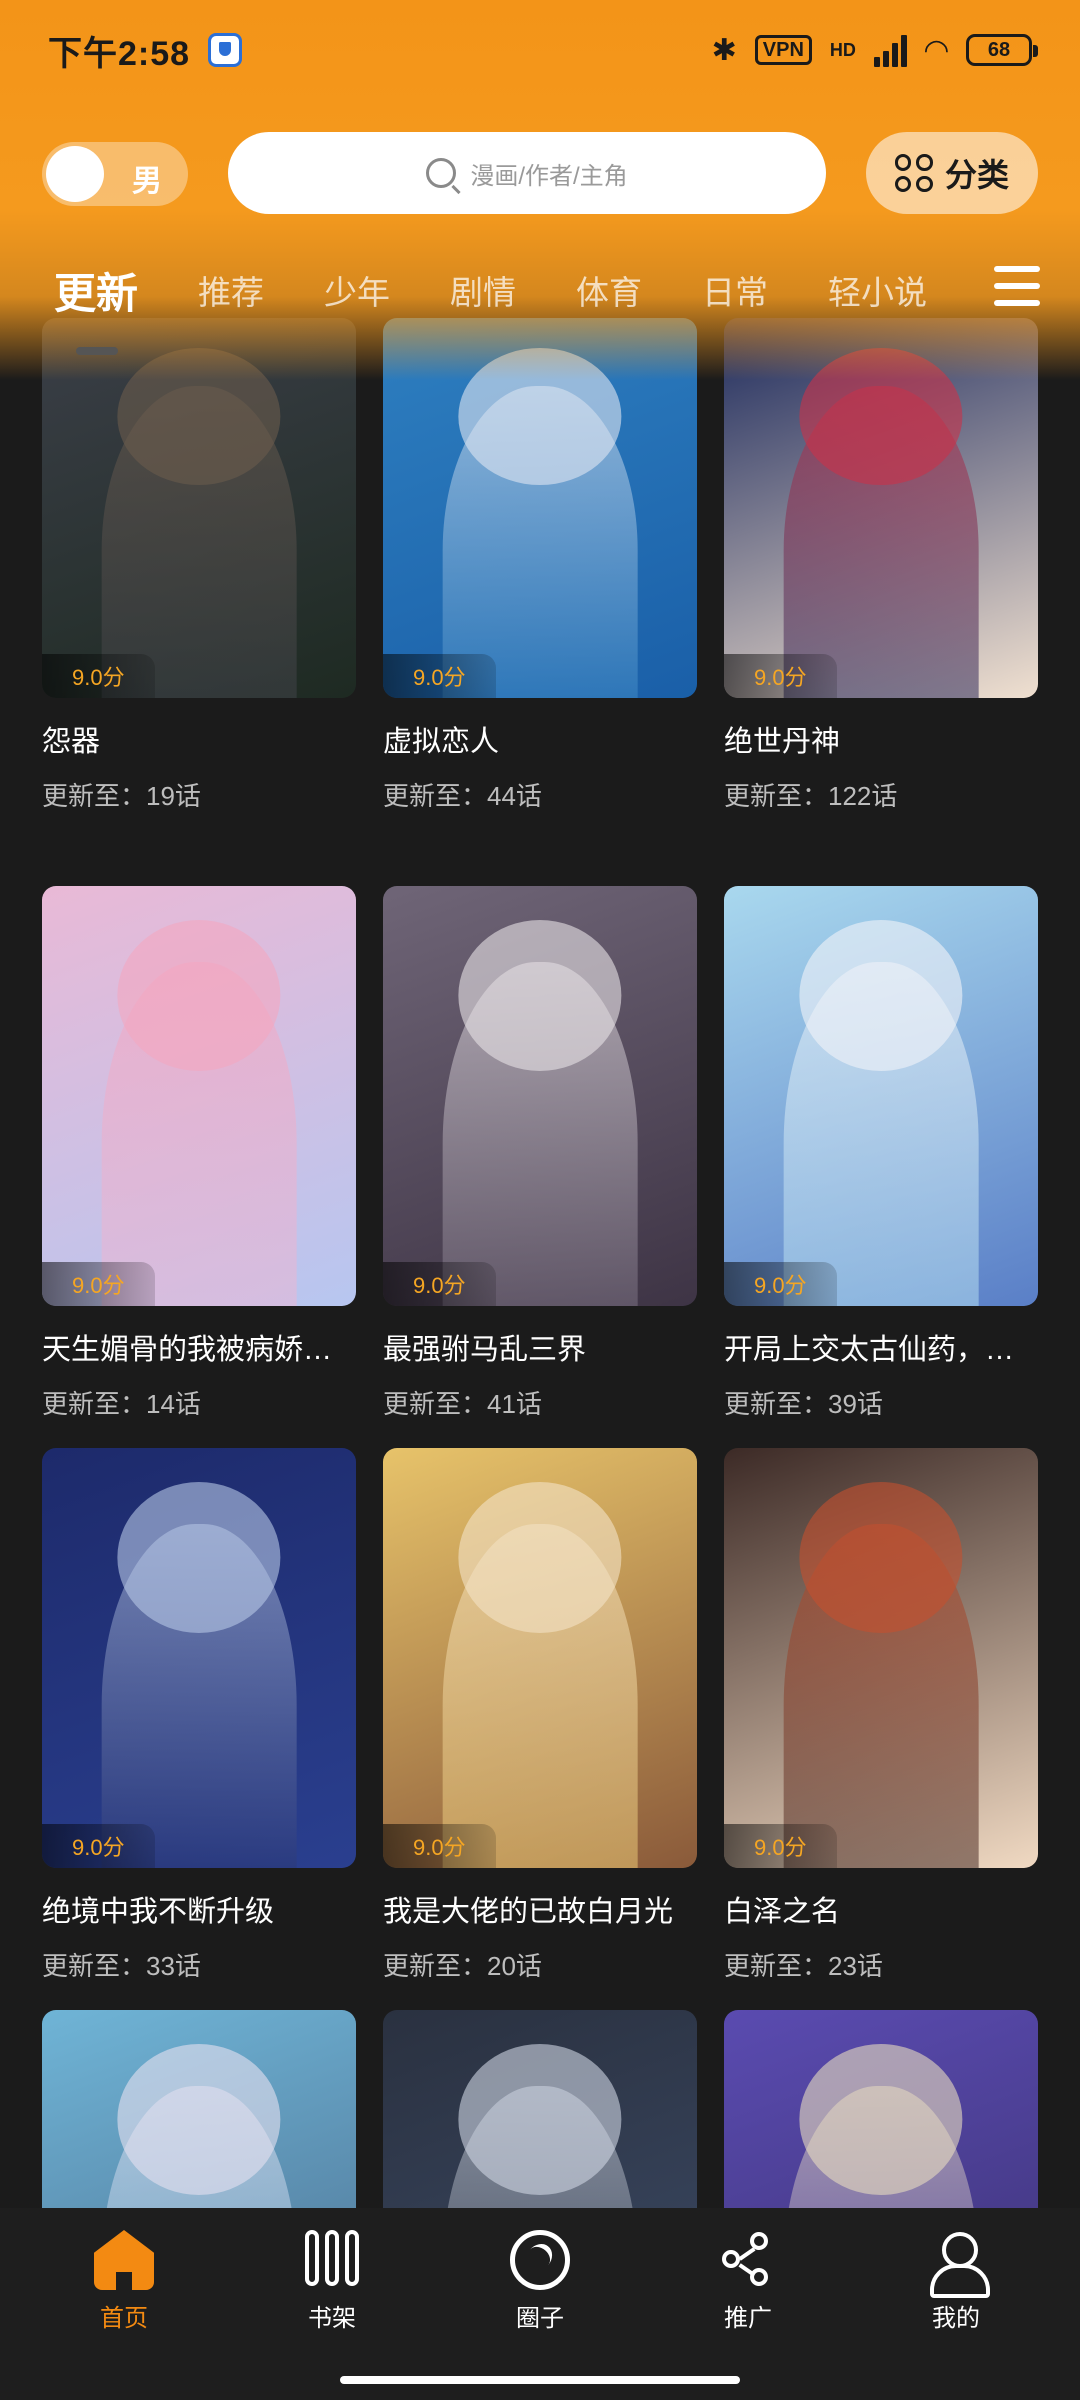 This screenshot has width=1080, height=2400. Describe the element at coordinates (540, 302) in the screenshot. I see `genre-tabs: 更新 推荐 少年 剧情 体育 日常 轻小说` at that location.